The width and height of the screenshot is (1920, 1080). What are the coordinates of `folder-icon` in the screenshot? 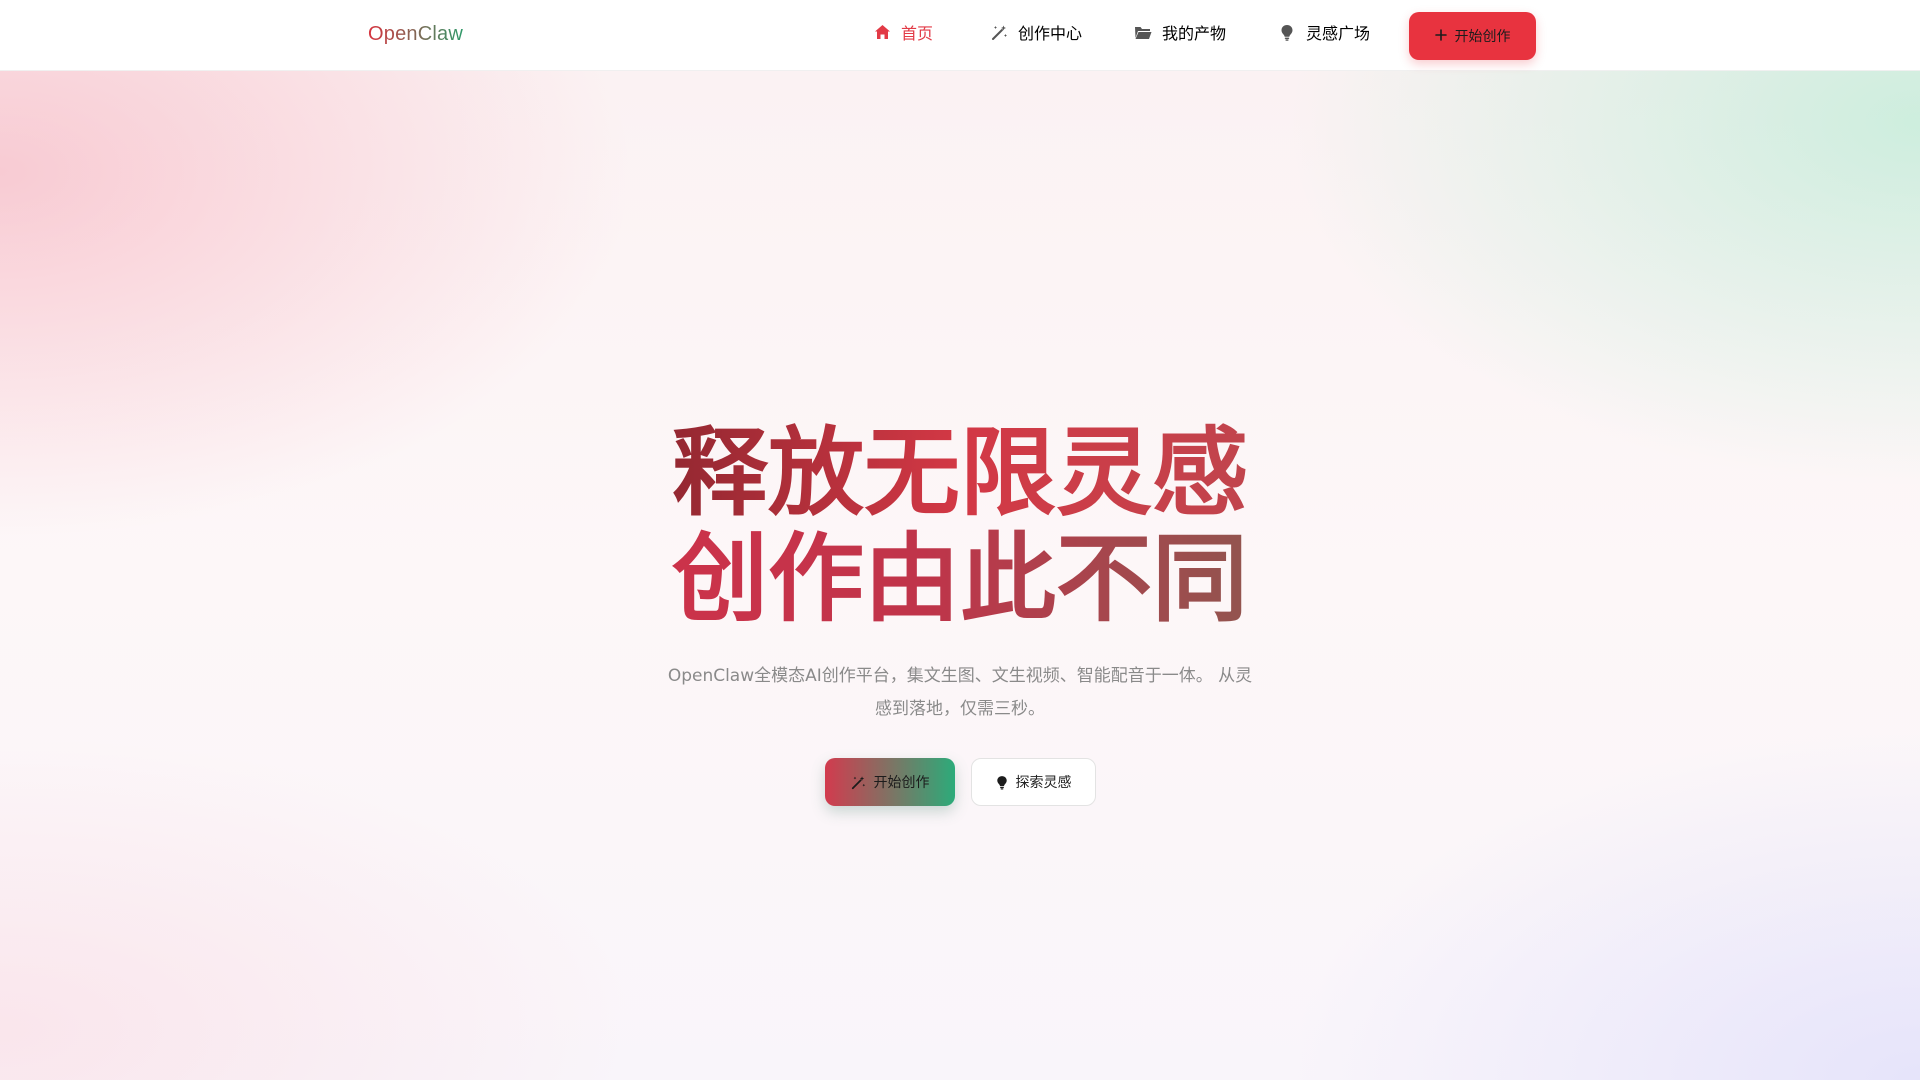 It's located at (1143, 32).